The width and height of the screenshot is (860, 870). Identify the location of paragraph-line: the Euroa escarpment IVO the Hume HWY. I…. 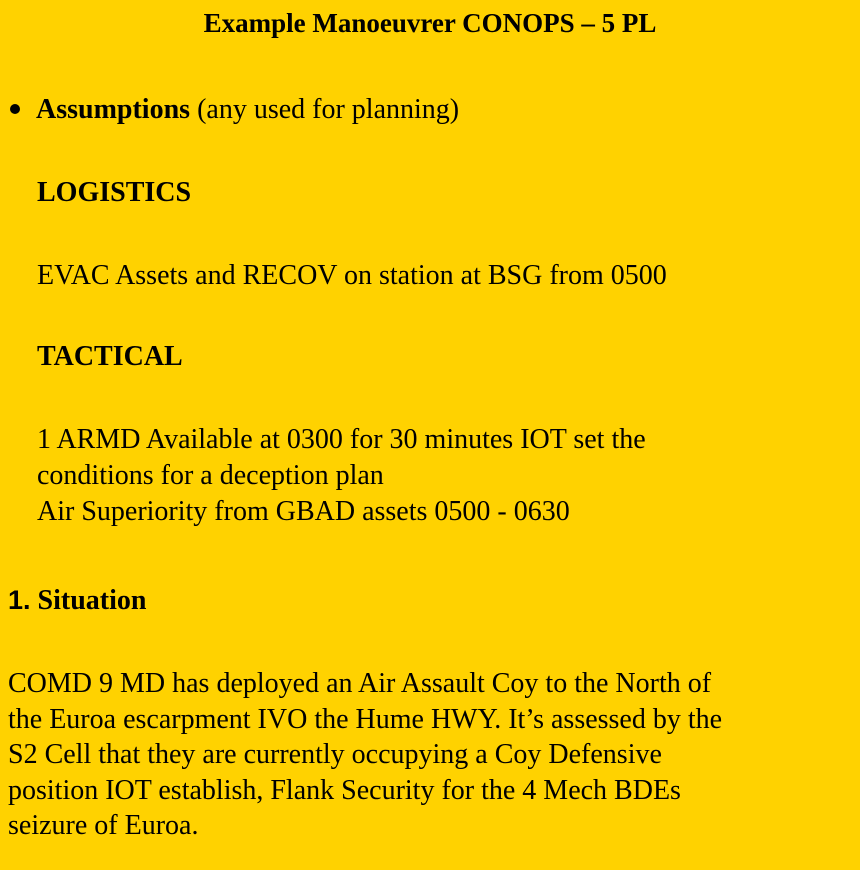
(365, 719).